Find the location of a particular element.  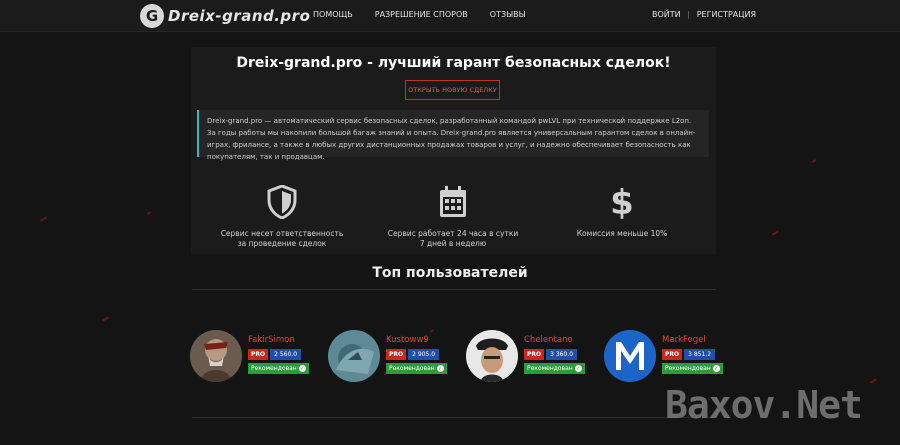

user-card: MarkFogel PRO 3 851.2 Рекомендован ✓ is located at coordinates (671, 357).